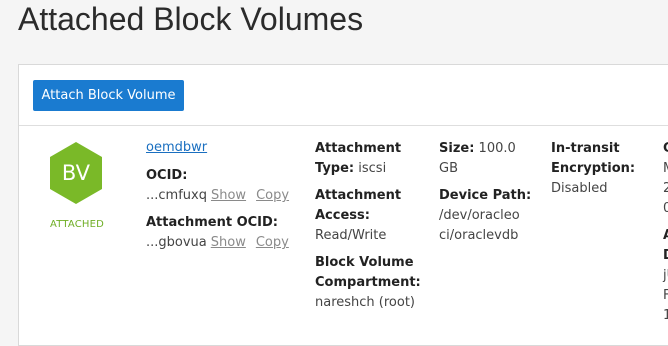 This screenshot has width=668, height=346. I want to click on size-label: Size:, so click(457, 148).